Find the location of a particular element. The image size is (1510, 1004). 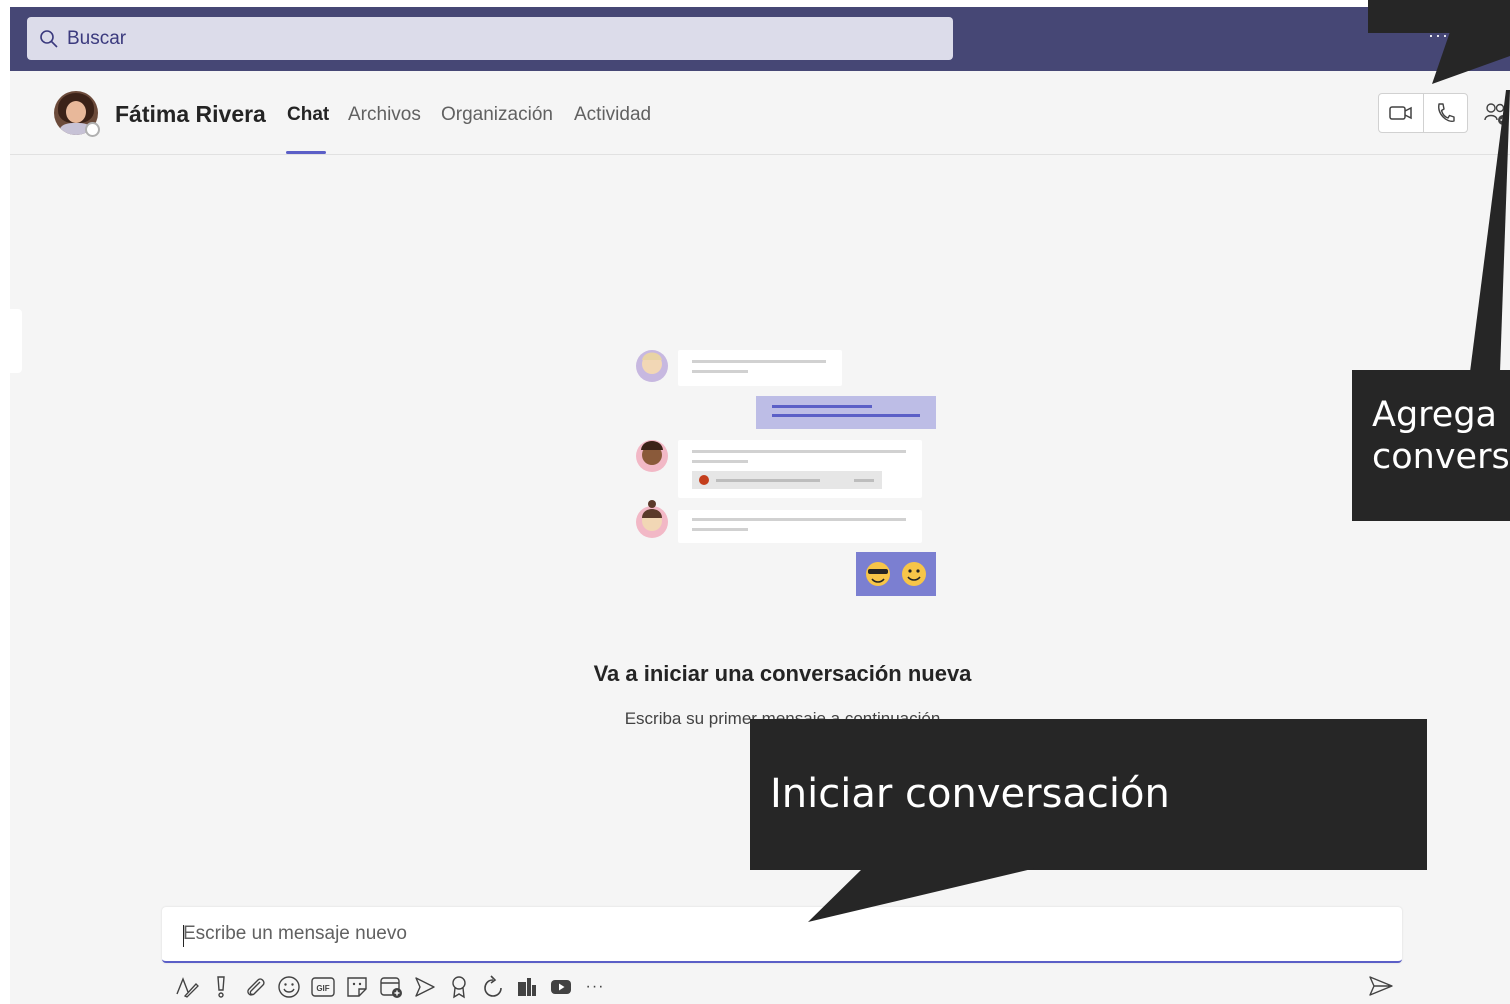

search-box: Buscar is located at coordinates (490, 38).